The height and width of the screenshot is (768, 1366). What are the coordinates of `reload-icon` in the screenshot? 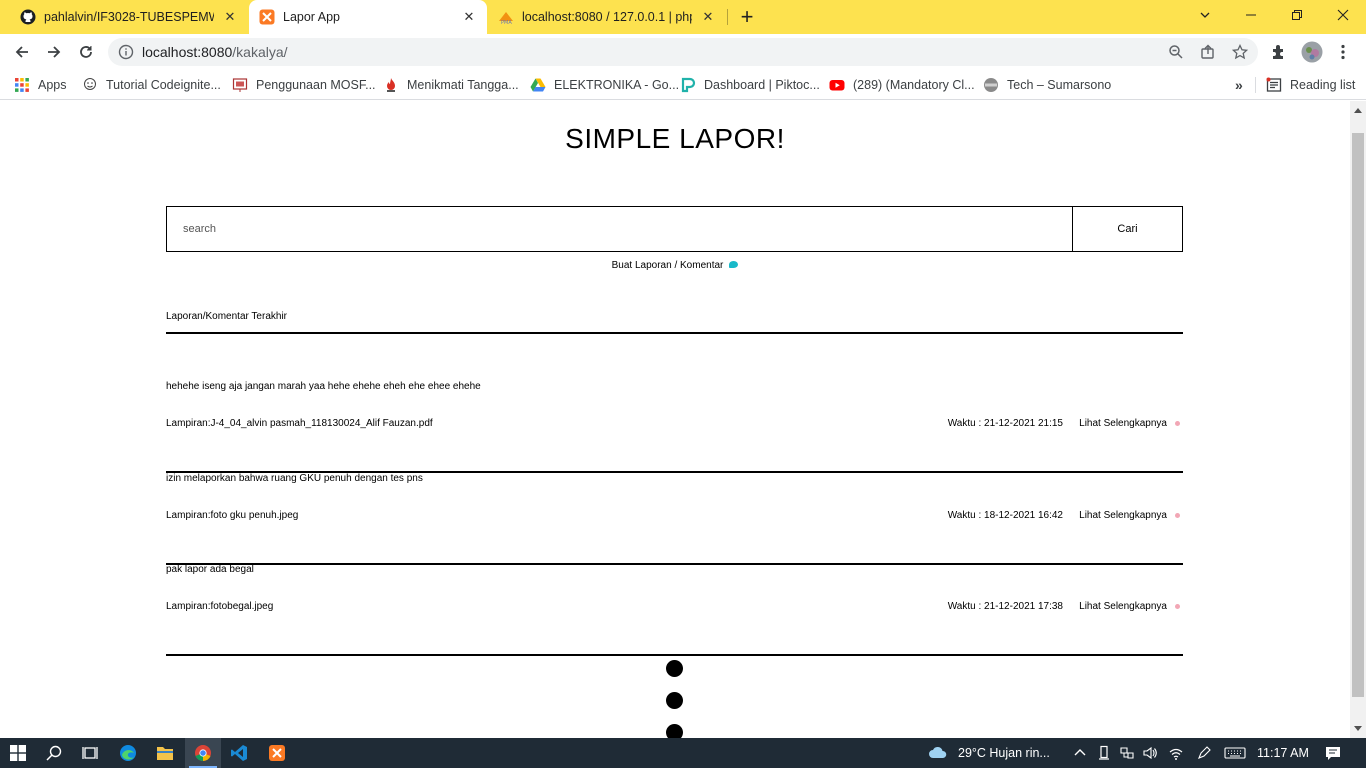 It's located at (86, 52).